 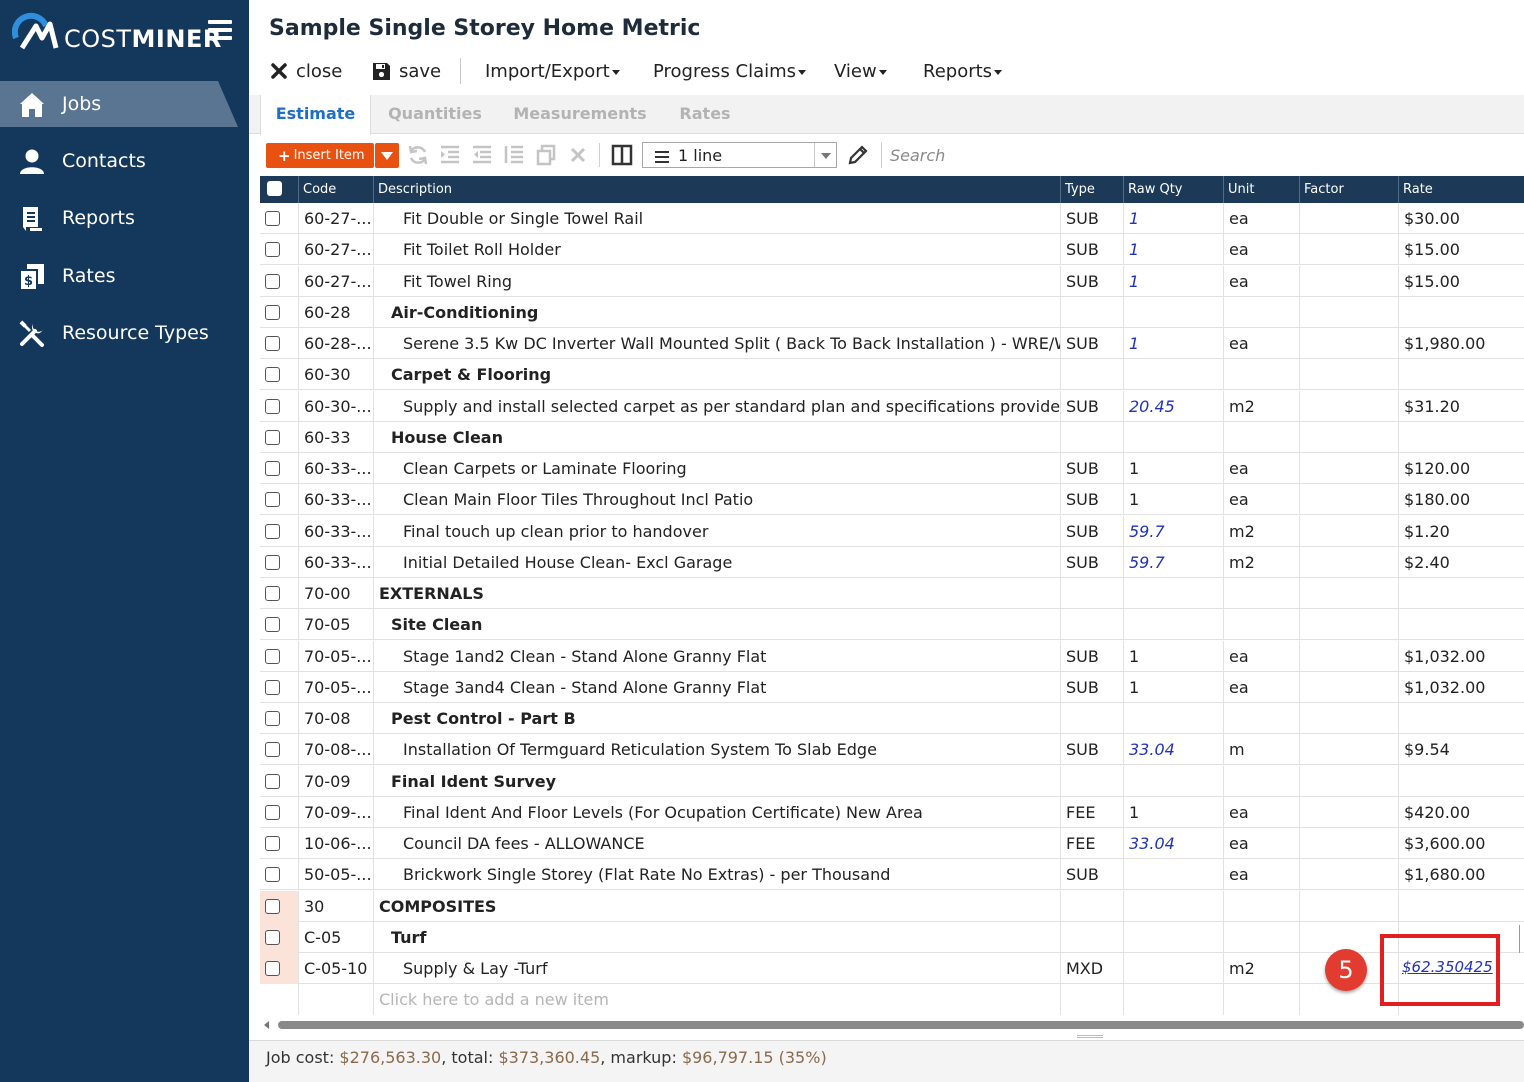 What do you see at coordinates (514, 155) in the screenshot?
I see `list-structure-icon` at bounding box center [514, 155].